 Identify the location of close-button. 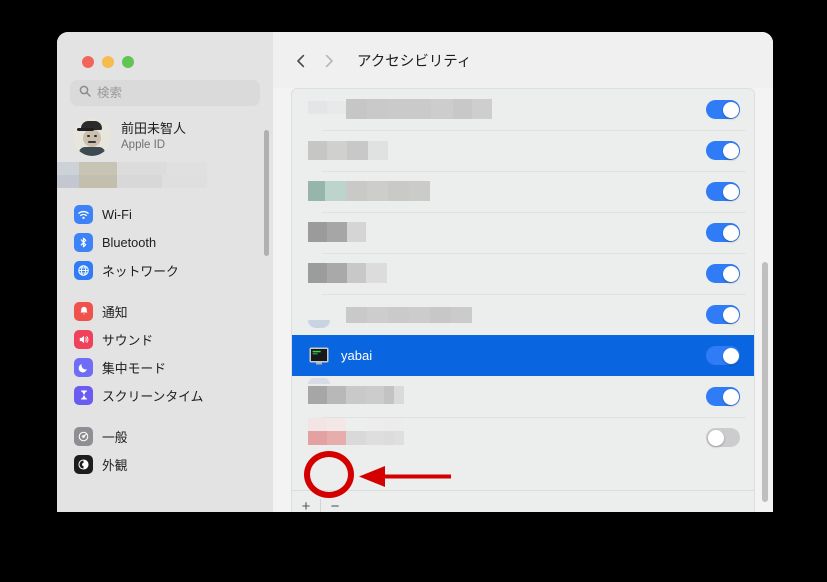
(88, 62).